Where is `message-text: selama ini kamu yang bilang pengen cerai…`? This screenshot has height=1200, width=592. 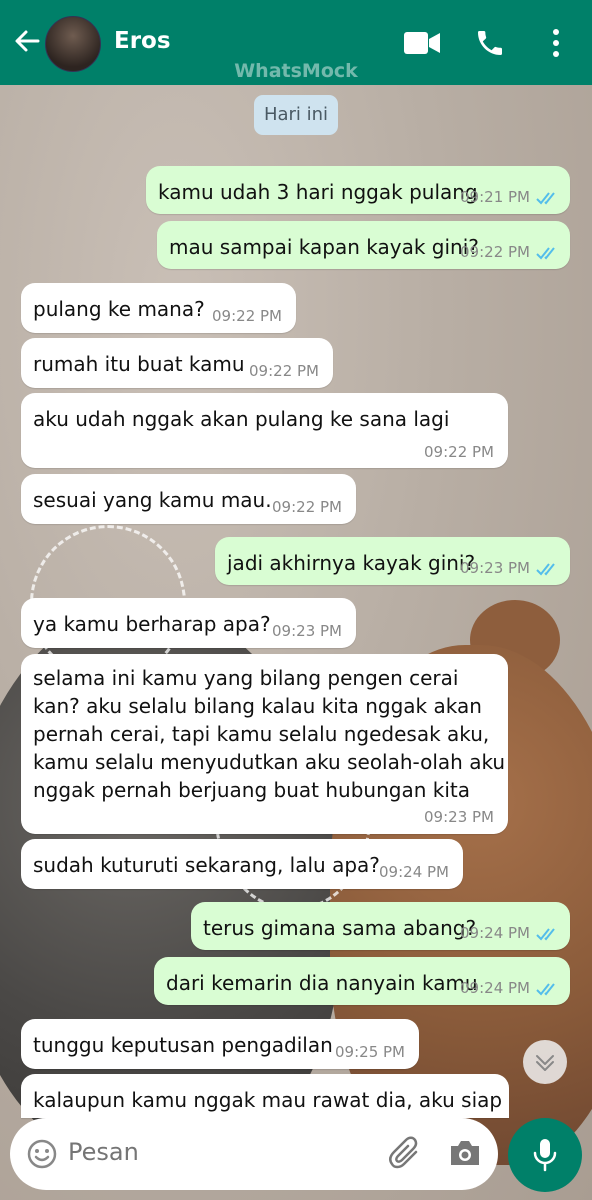
message-text: selama ini kamu yang bilang pengen cerai… is located at coordinates (269, 734).